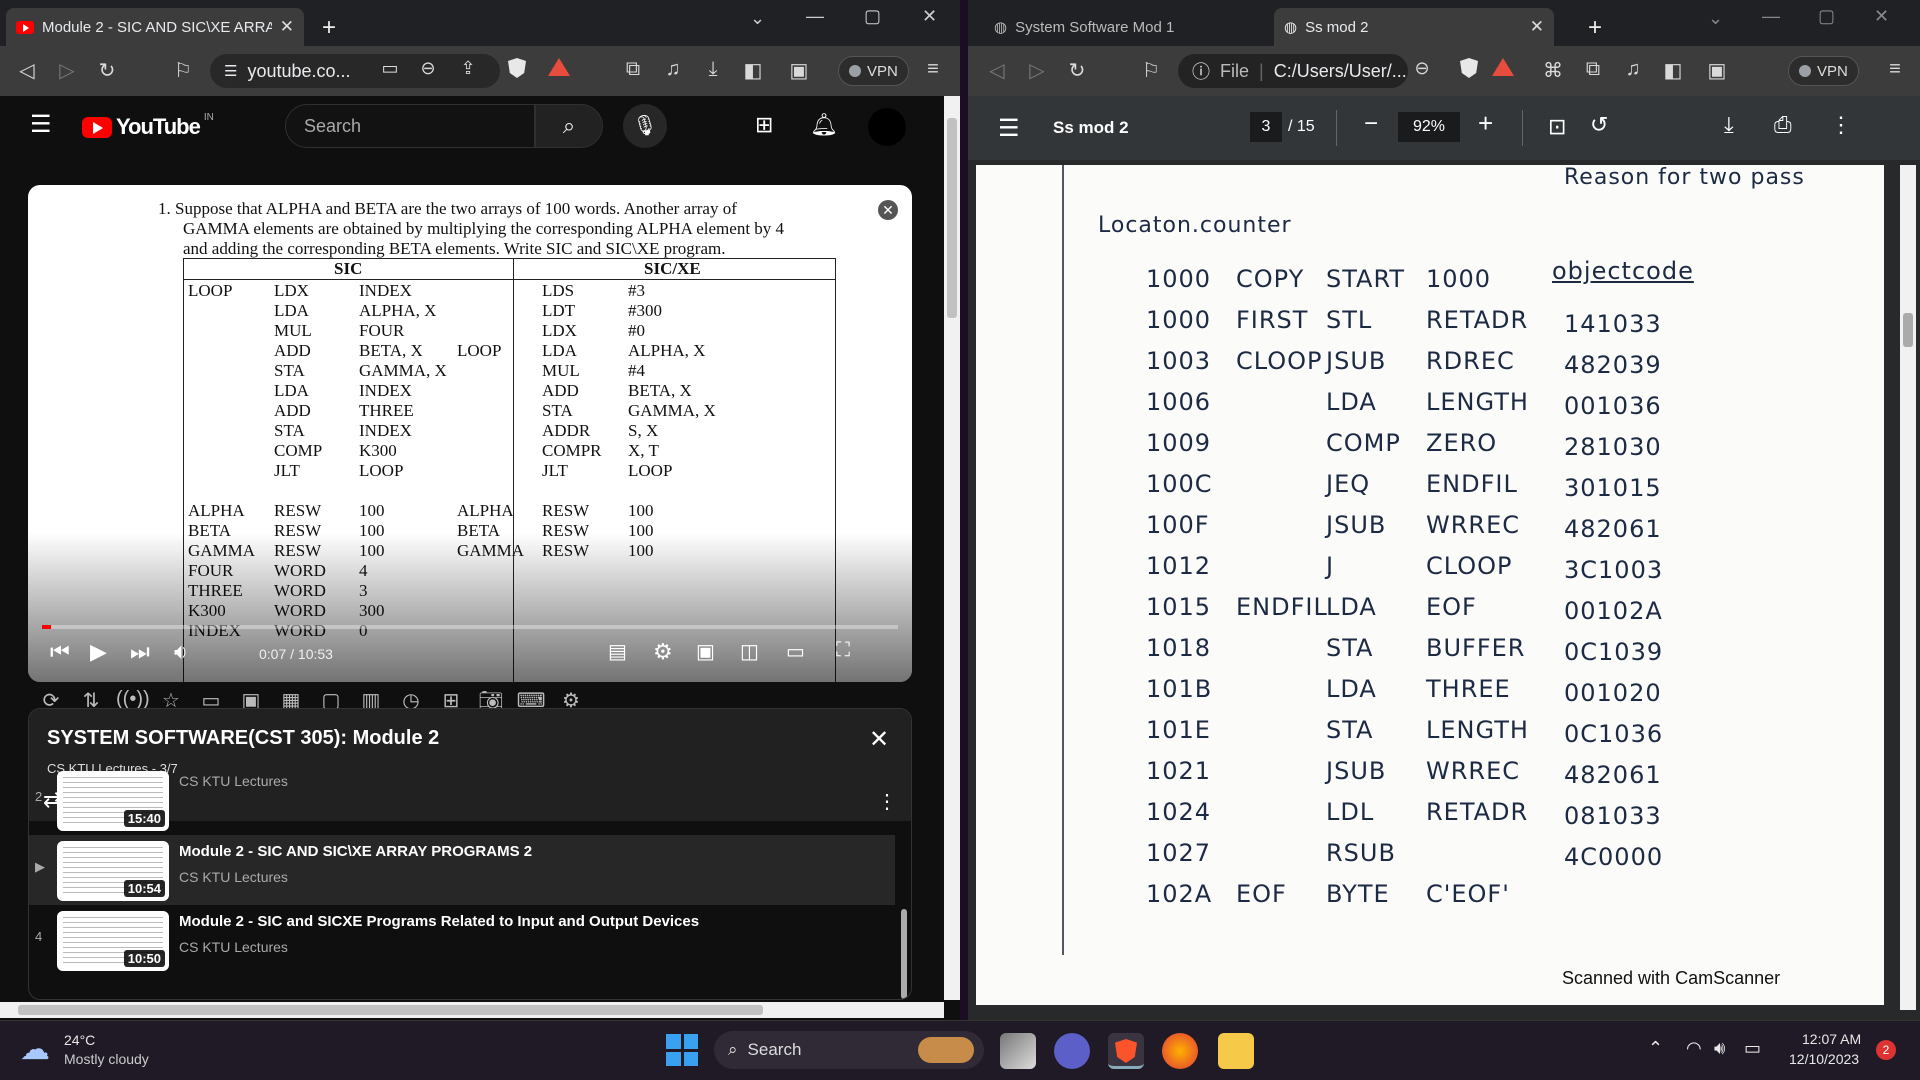 The height and width of the screenshot is (1080, 1920). What do you see at coordinates (60, 652) in the screenshot?
I see `previous-icon: ⏮` at bounding box center [60, 652].